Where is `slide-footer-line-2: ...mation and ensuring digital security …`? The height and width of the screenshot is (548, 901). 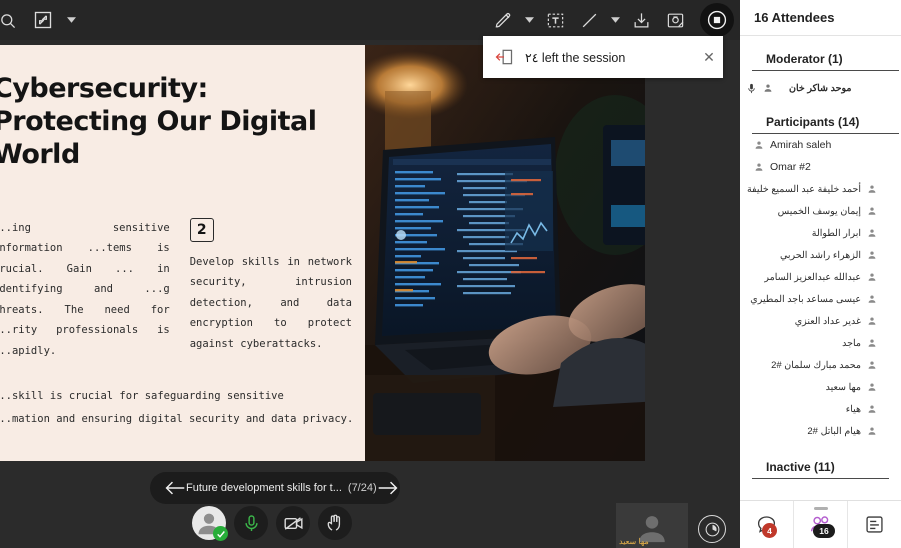
slide-footer-line-2: ...mation and ensuring digital security … is located at coordinates (177, 419).